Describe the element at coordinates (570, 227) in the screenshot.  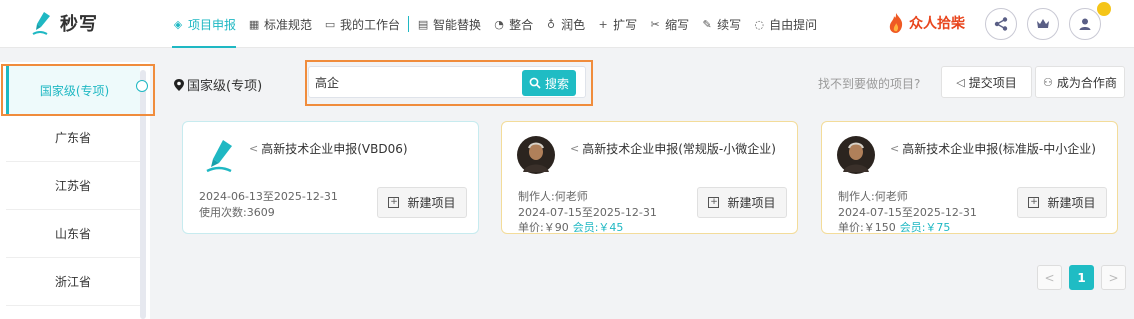
I see `card-price: 单价:￥90 会员:￥45` at that location.